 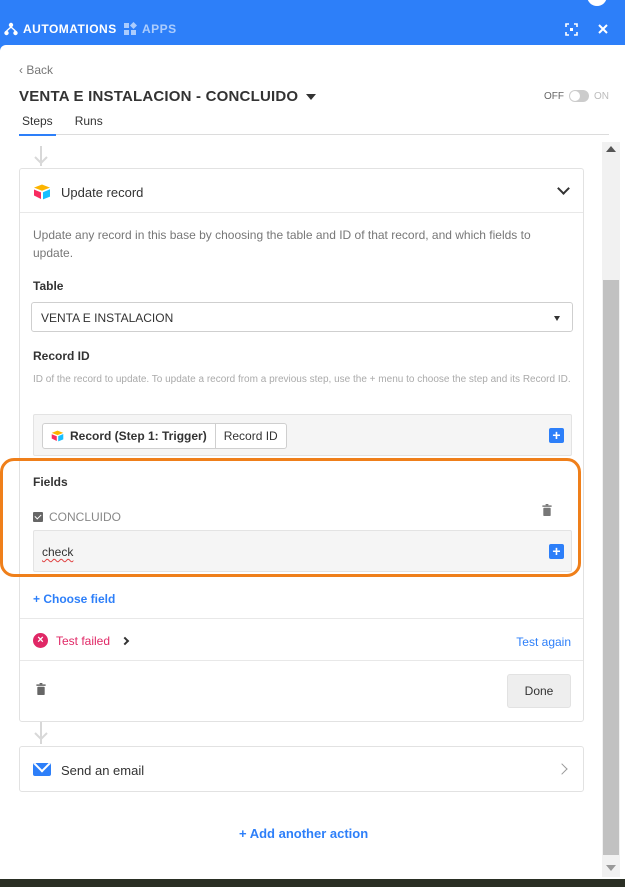 What do you see at coordinates (311, 96) in the screenshot?
I see `caret-down-icon` at bounding box center [311, 96].